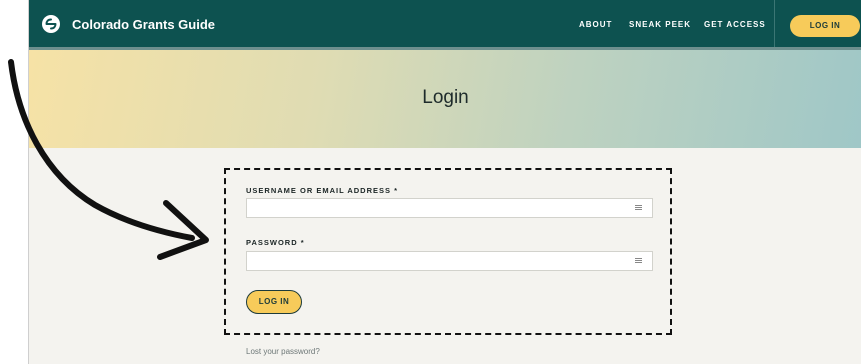 This screenshot has height=364, width=861. I want to click on brand-name: Colorado Grants Guide, so click(144, 24).